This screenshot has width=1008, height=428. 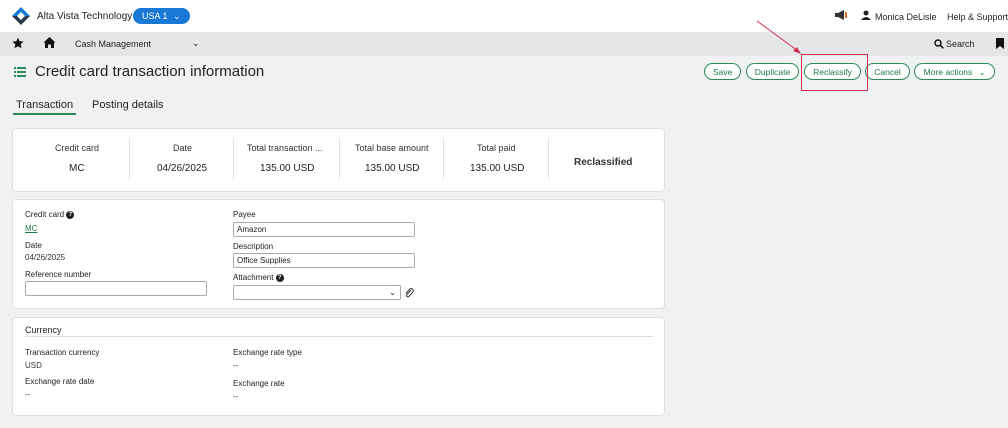 I want to click on summary-total-base-value: 135.00 USD, so click(x=392, y=168).